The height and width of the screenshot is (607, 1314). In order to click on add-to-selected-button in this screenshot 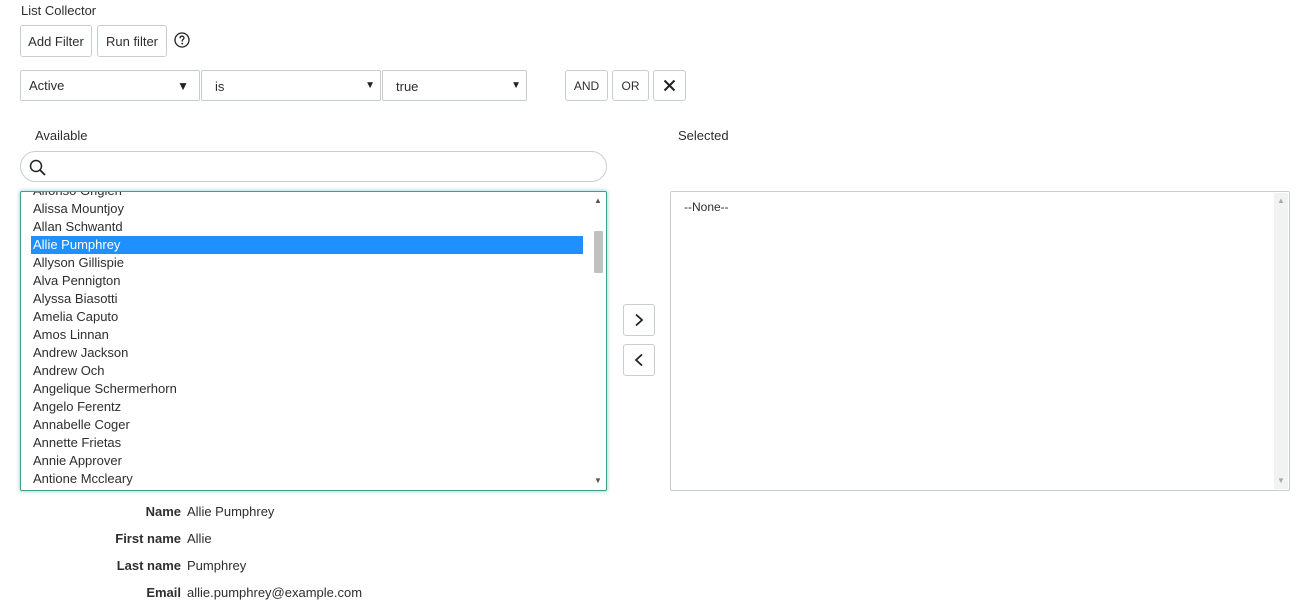, I will do `click(639, 320)`.